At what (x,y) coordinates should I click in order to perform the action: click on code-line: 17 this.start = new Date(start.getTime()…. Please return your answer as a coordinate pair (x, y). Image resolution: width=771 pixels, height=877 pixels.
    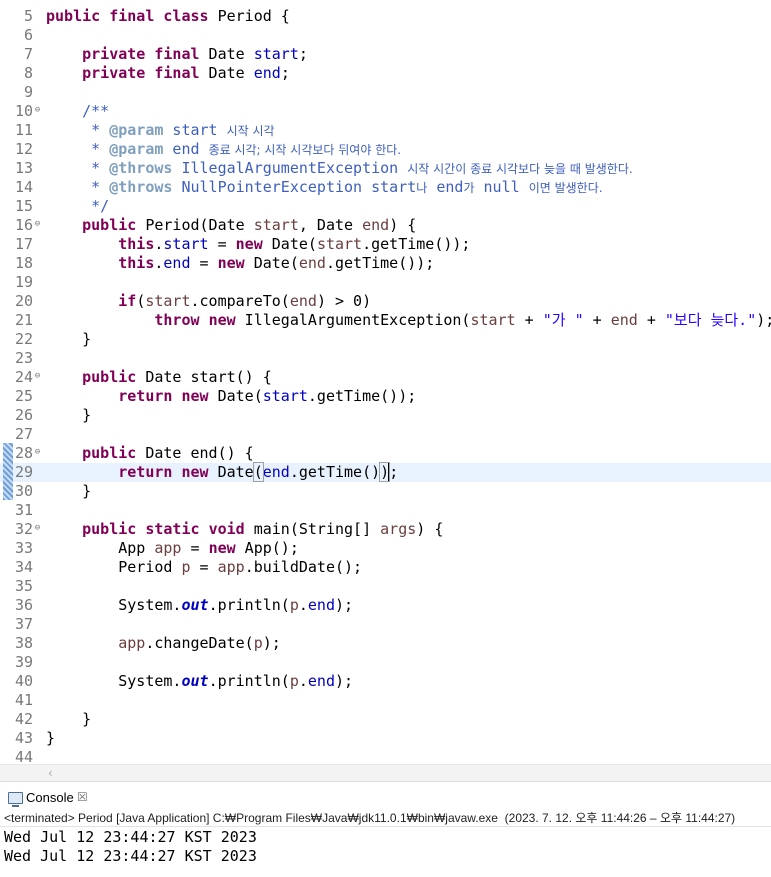
    Looking at the image, I should click on (385, 244).